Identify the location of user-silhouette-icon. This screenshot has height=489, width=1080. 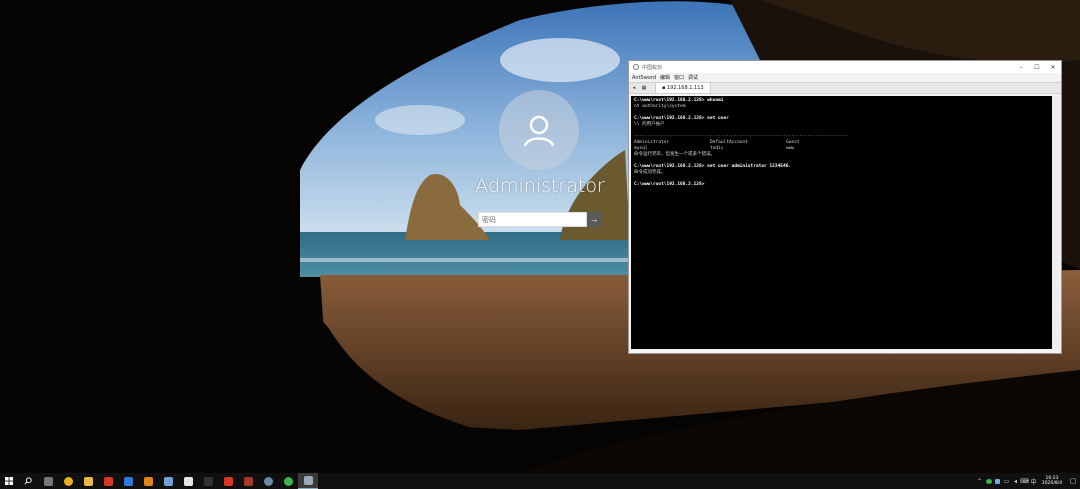
(539, 131).